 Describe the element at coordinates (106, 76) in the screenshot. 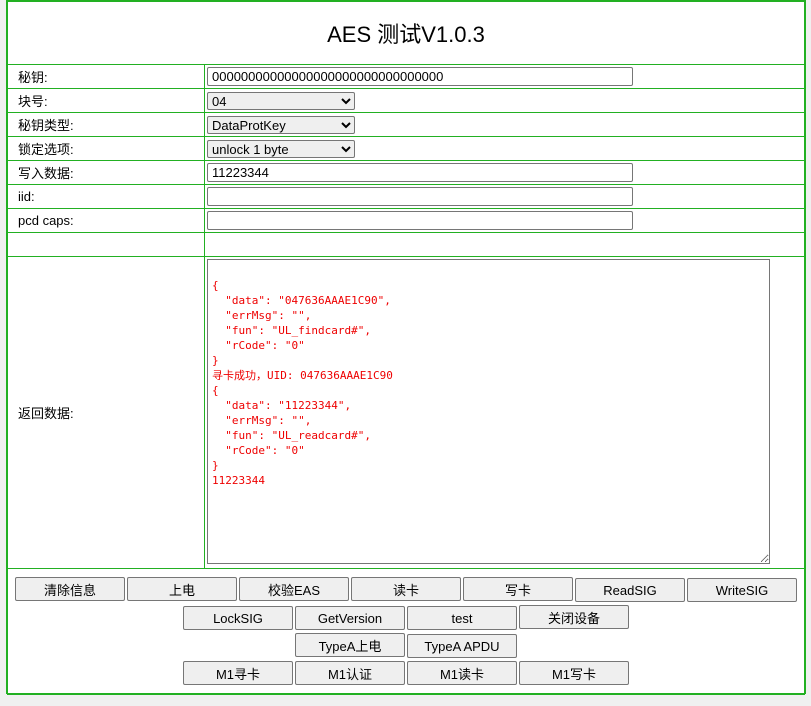

I see `key-label: 秘钥:` at that location.